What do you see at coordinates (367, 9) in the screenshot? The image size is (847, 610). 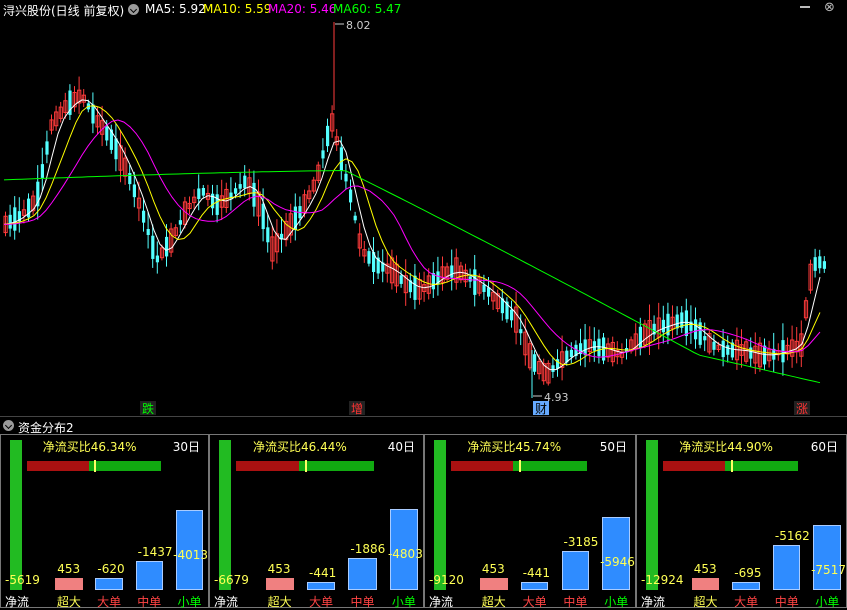 I see `ma60-readout: MA60: 5.47` at bounding box center [367, 9].